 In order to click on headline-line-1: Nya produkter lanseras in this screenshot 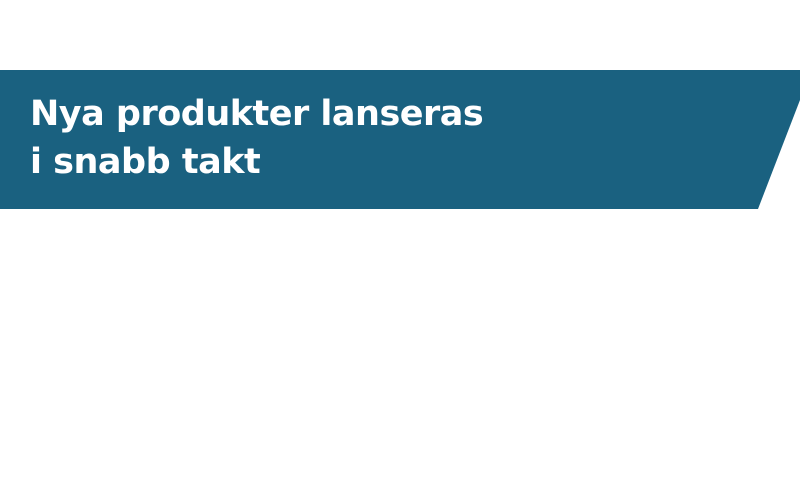, I will do `click(257, 114)`.